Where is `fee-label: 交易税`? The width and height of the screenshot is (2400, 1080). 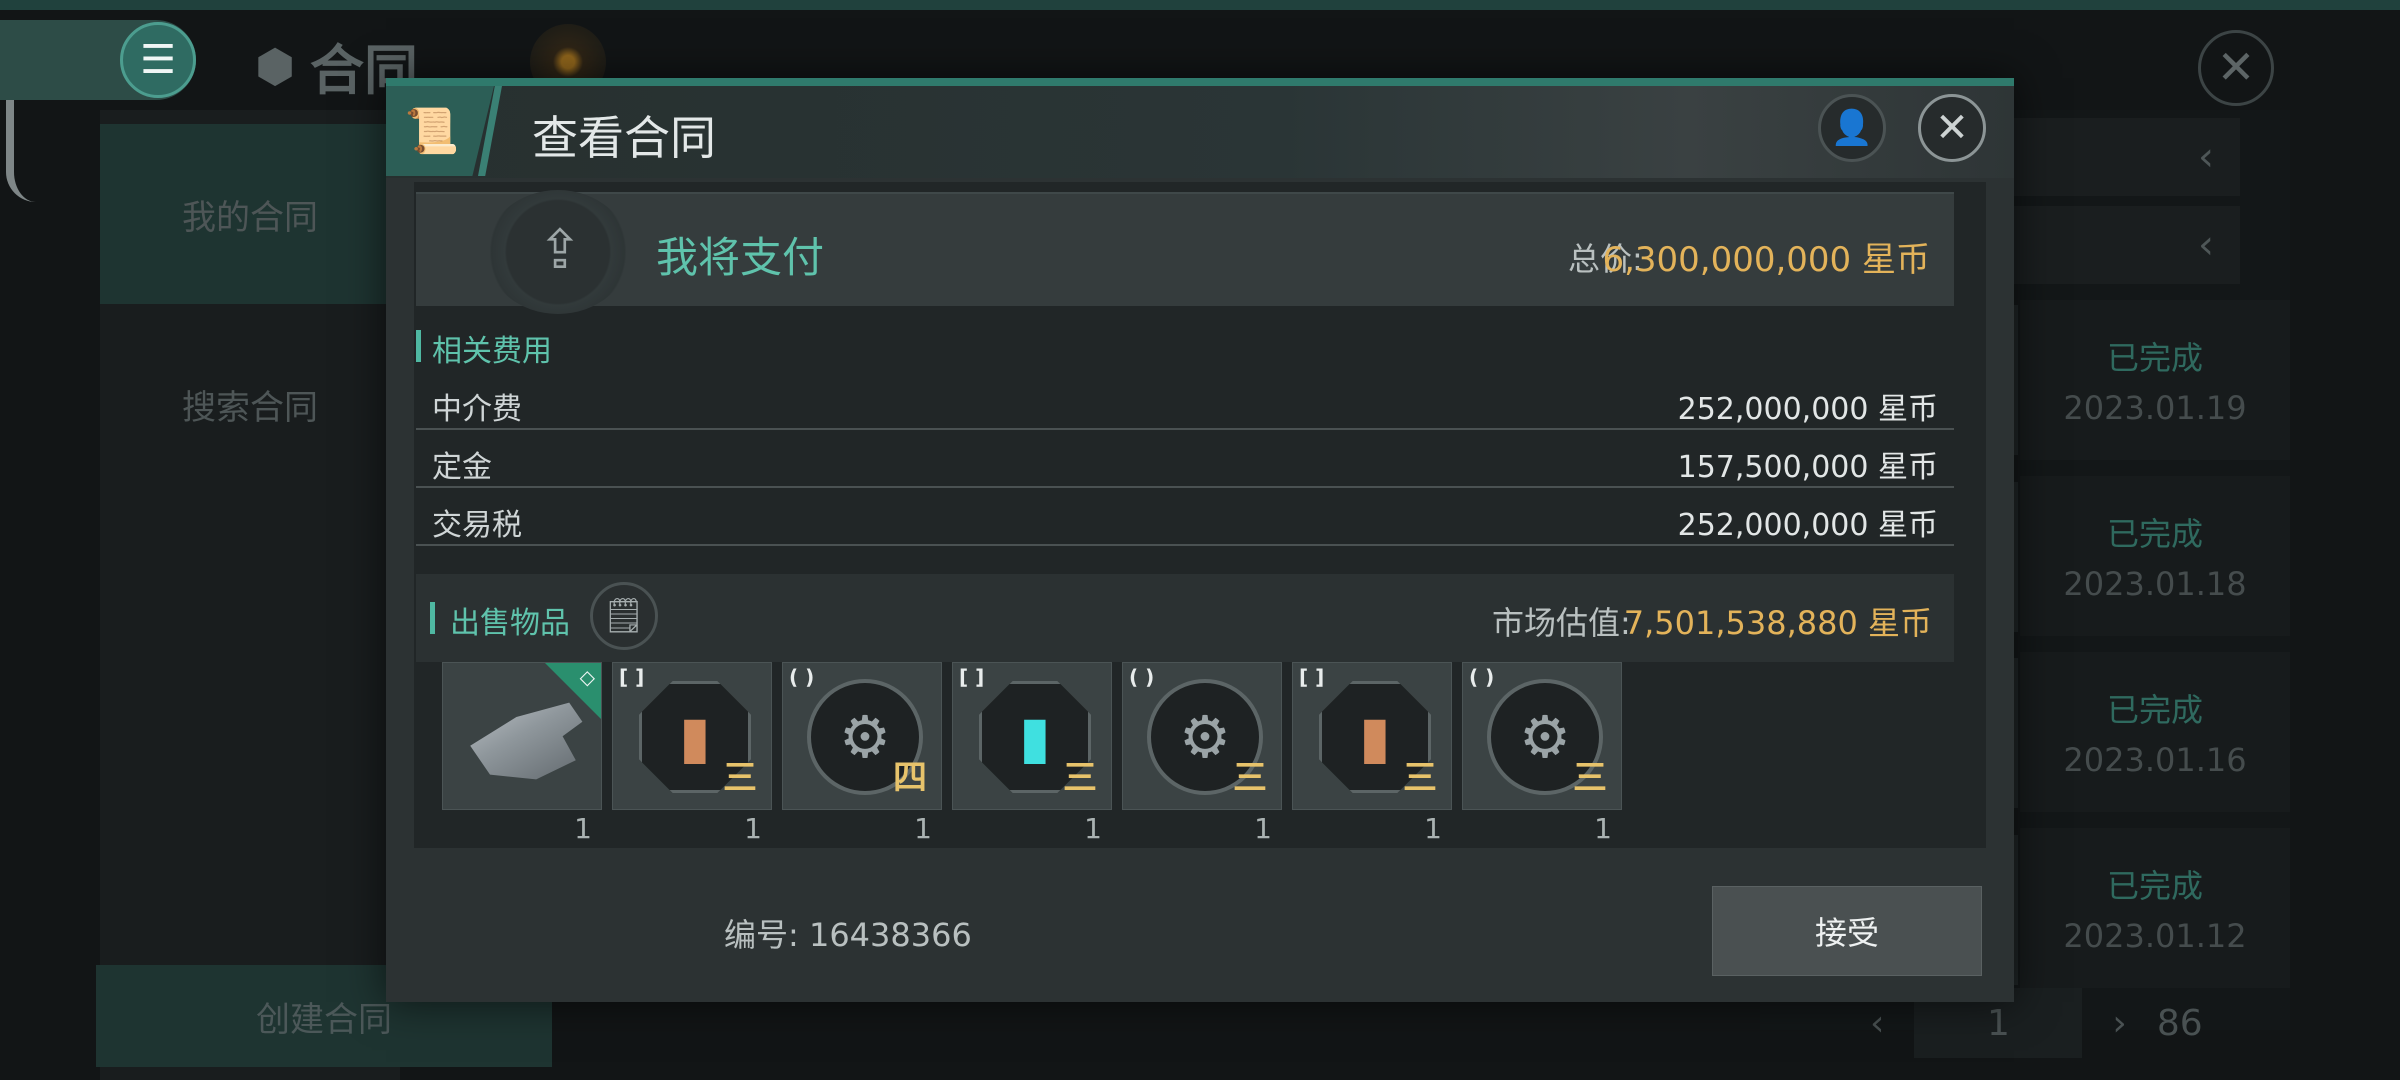 fee-label: 交易税 is located at coordinates (477, 525).